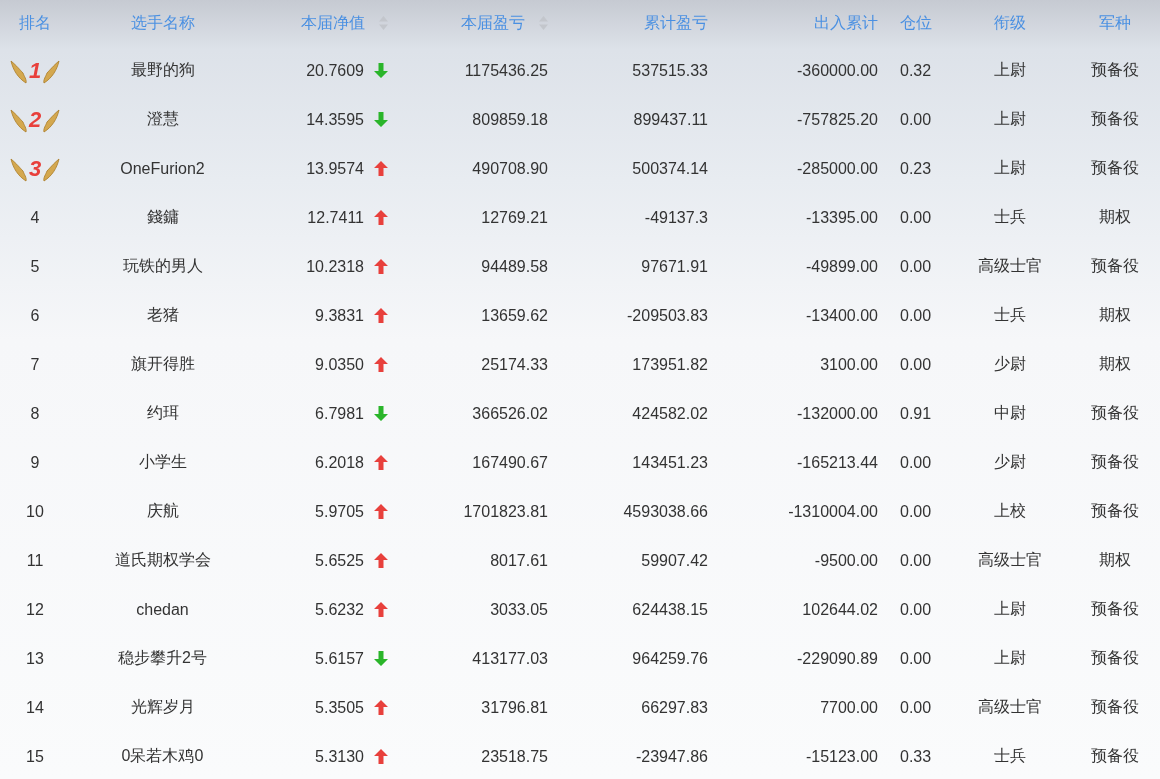 The height and width of the screenshot is (779, 1160). Describe the element at coordinates (667, 315) in the screenshot. I see `table-cell: -209503.83` at that location.